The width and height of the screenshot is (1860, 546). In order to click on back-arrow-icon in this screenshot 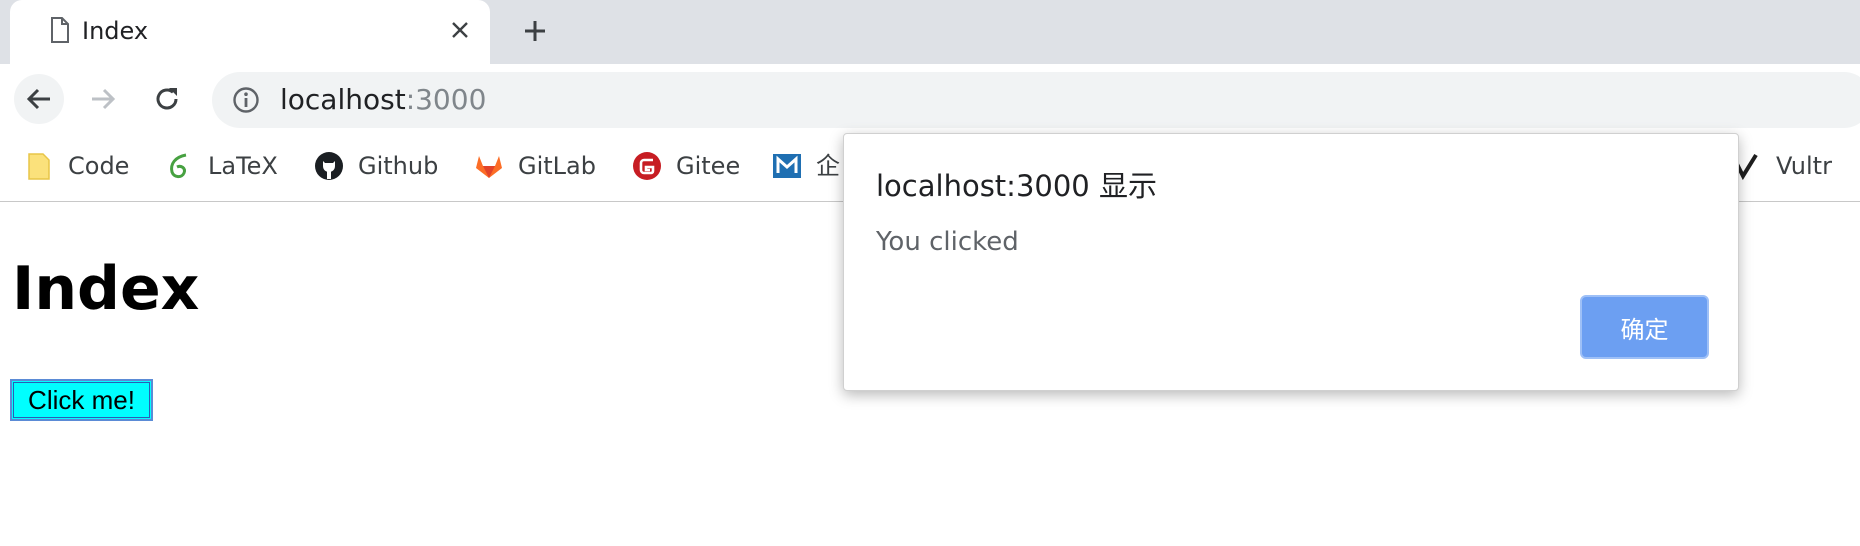, I will do `click(39, 99)`.